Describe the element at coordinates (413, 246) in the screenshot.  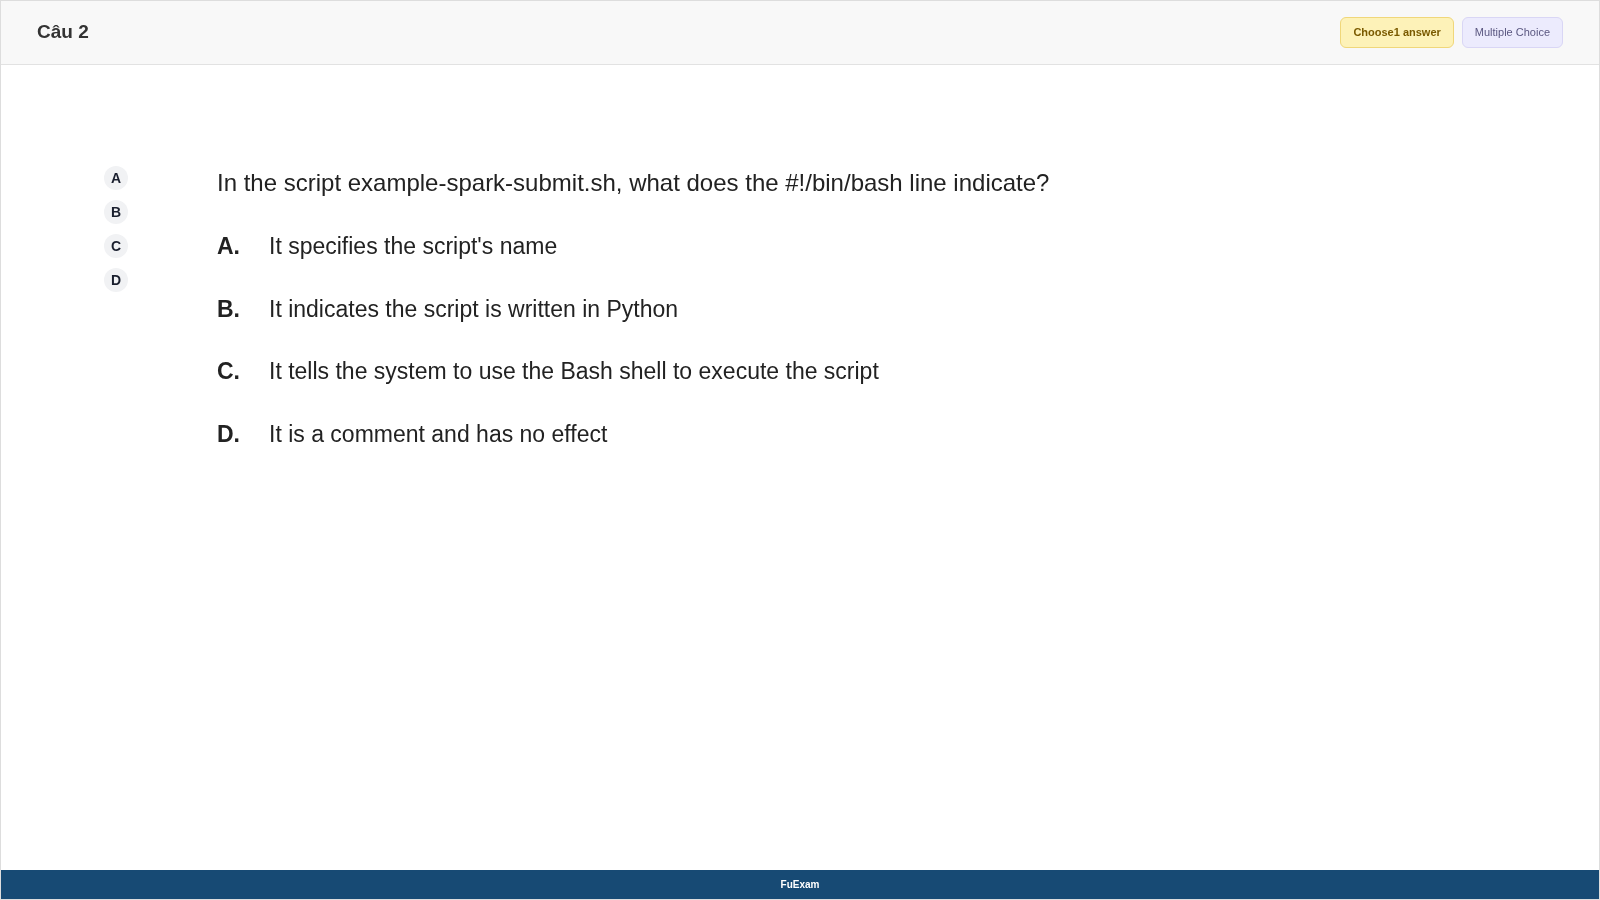
I see `option-text: It specifies the script's name` at that location.